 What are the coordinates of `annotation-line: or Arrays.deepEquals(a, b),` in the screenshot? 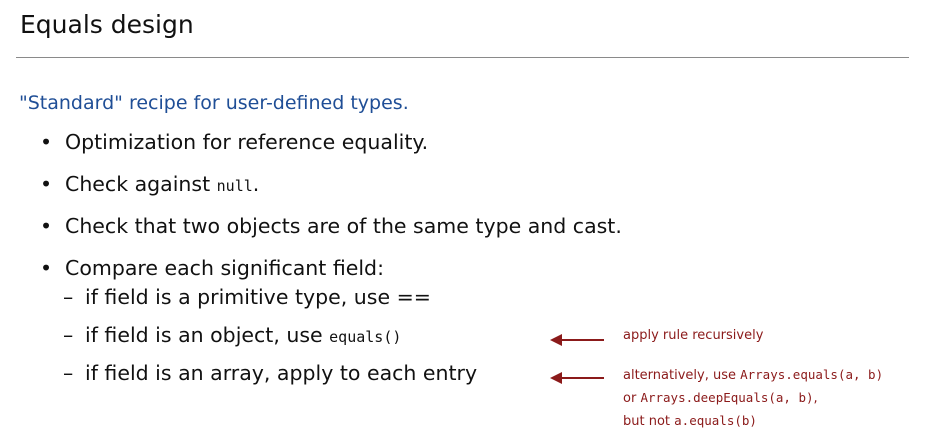 It's located at (753, 398).